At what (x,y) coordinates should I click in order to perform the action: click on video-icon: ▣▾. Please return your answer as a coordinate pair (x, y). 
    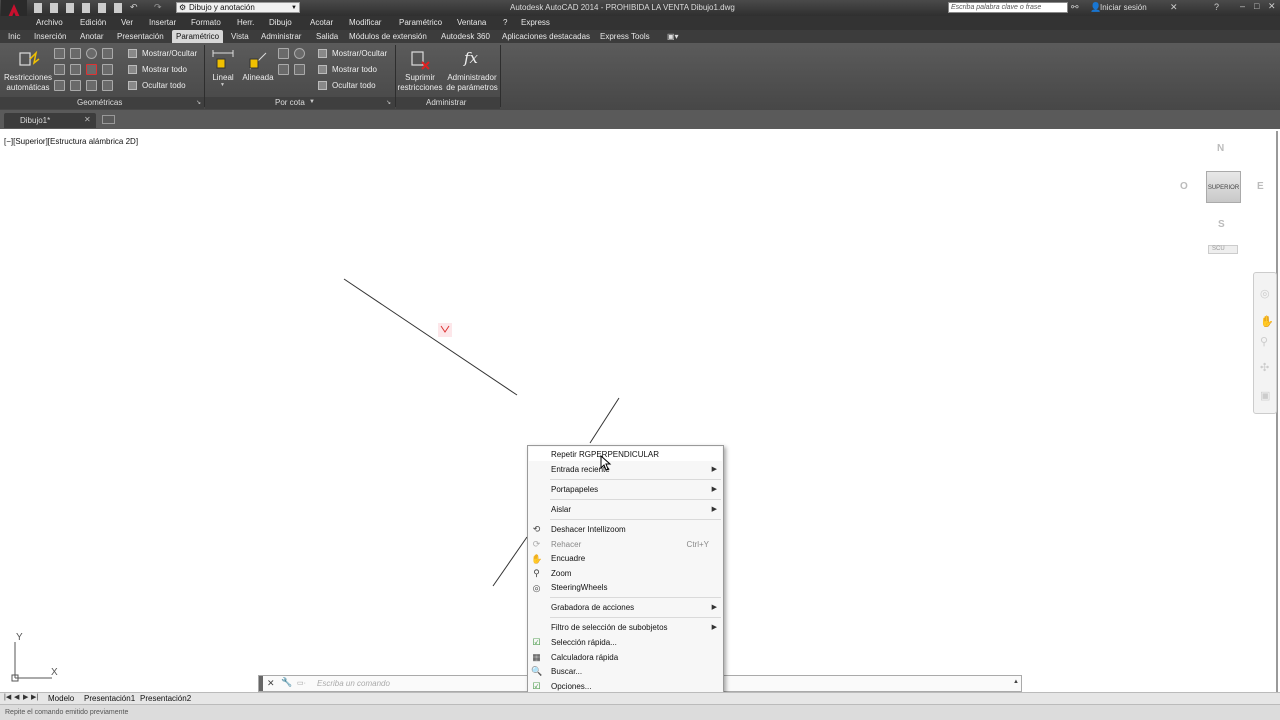
    Looking at the image, I should click on (673, 36).